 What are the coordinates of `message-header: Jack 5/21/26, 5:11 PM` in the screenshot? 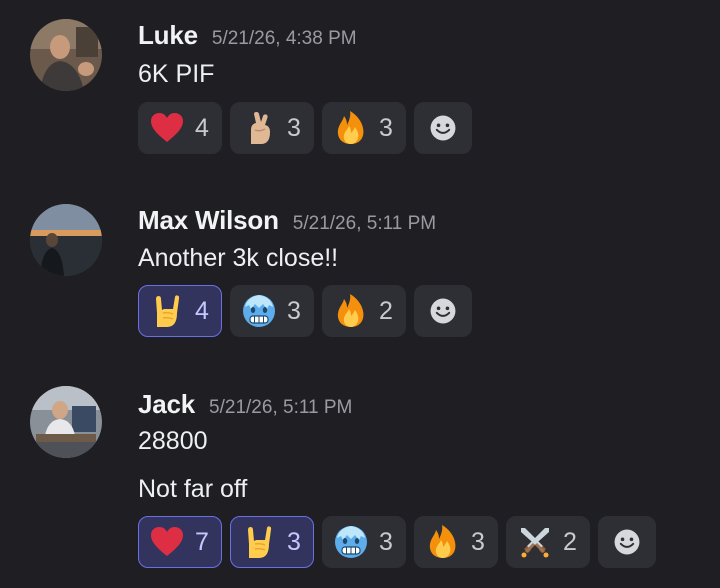 It's located at (245, 404).